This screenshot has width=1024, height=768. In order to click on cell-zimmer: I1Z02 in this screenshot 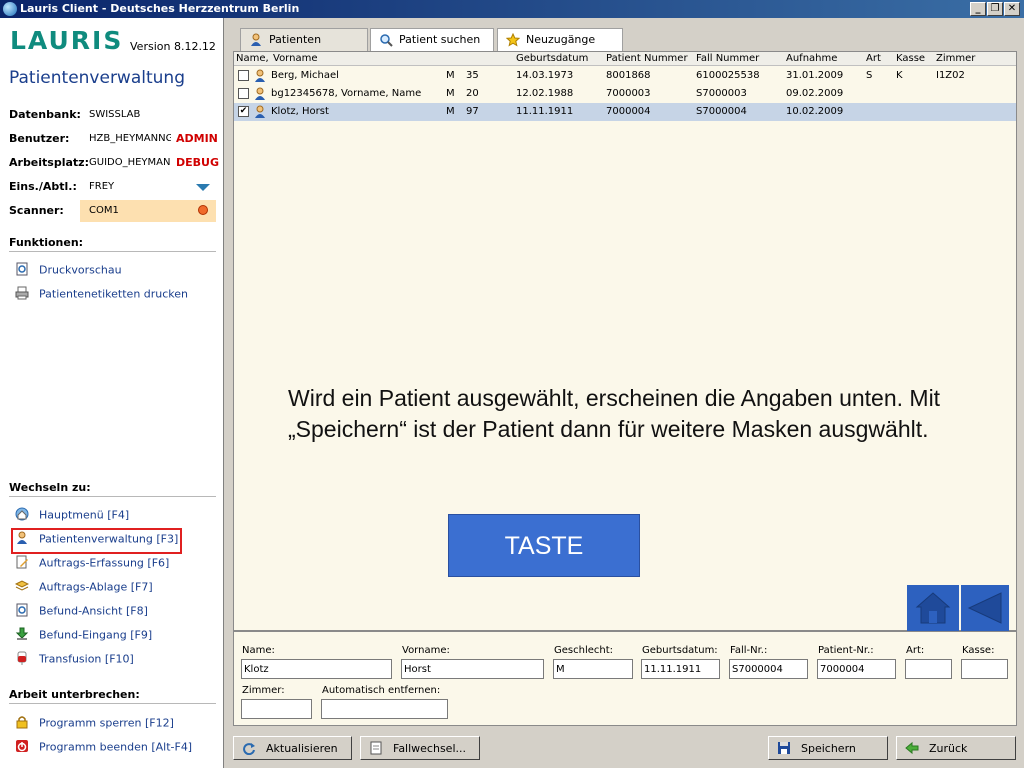, I will do `click(950, 75)`.